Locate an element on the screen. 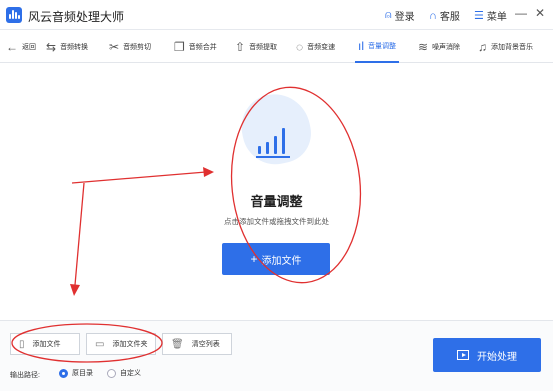 The height and width of the screenshot is (391, 553). start-label: 开始处理 is located at coordinates (497, 357).